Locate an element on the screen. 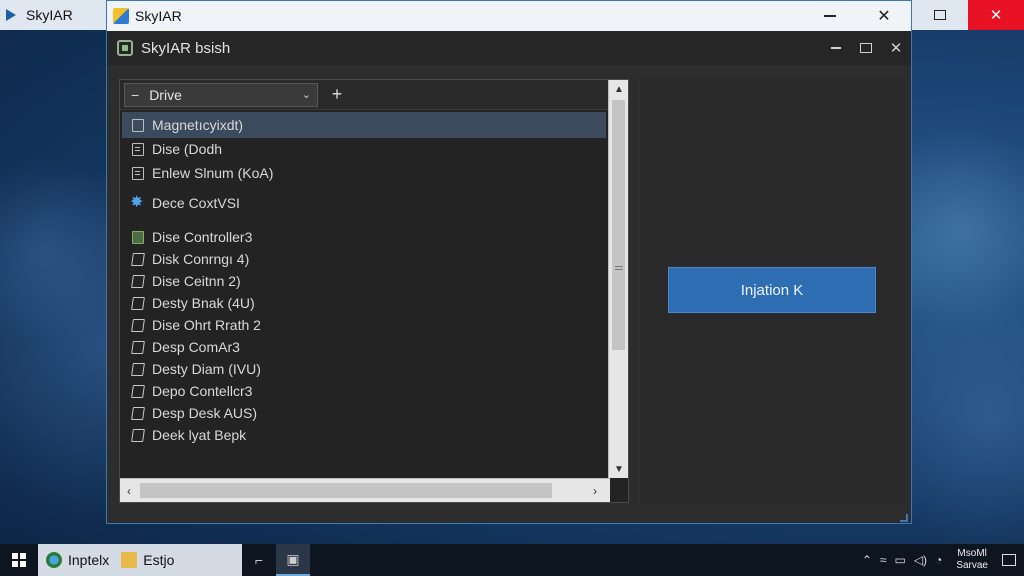  drive-dropdown: − Drive ⌄ is located at coordinates (221, 94).